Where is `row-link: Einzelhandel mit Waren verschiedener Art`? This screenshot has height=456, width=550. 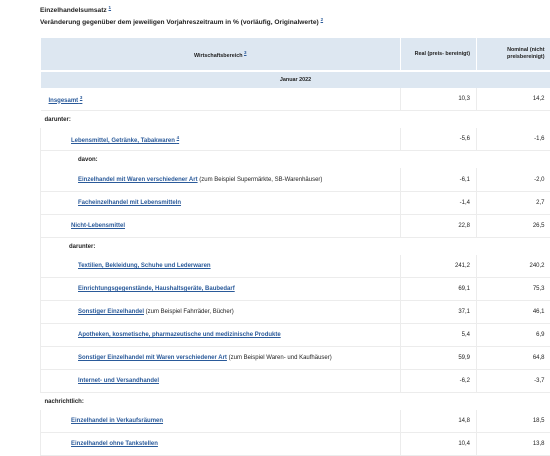 row-link: Einzelhandel mit Waren verschiedener Art is located at coordinates (138, 180).